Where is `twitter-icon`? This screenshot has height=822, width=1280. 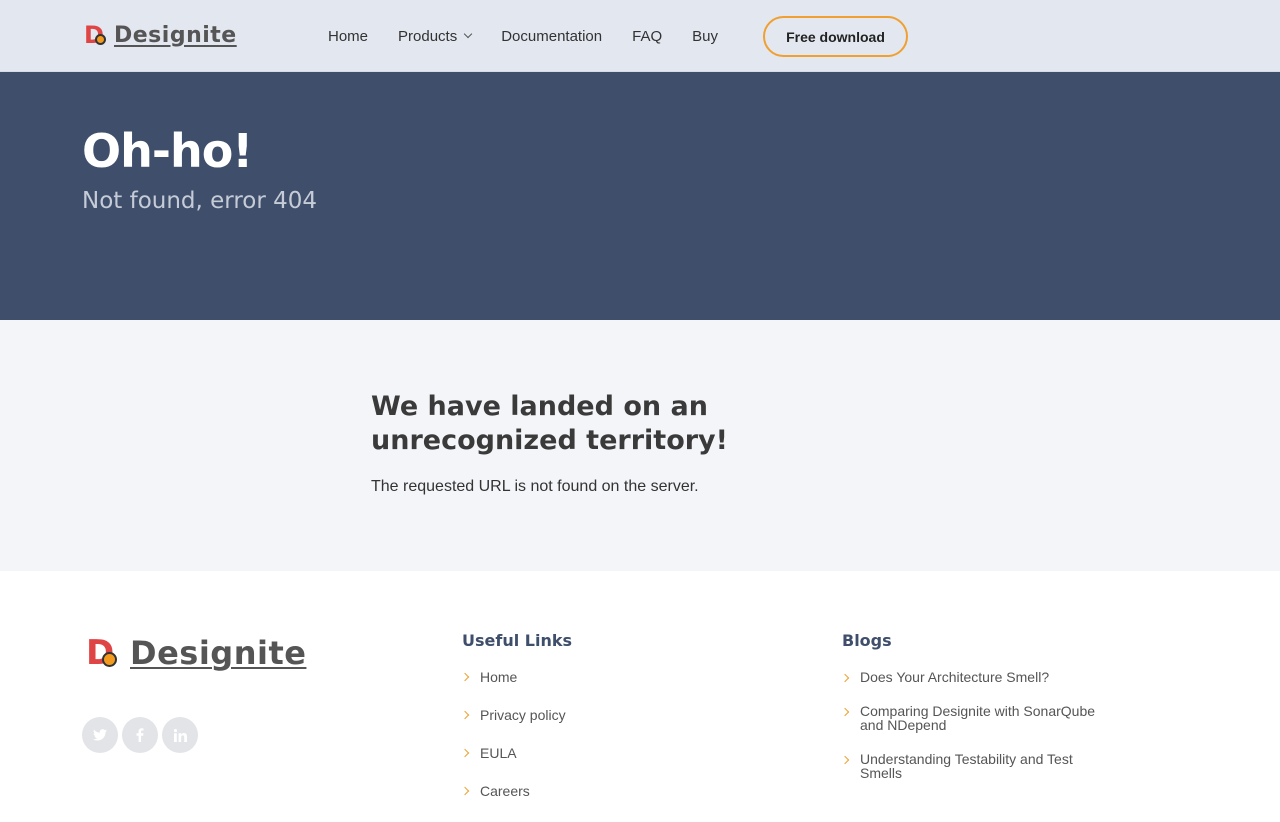 twitter-icon is located at coordinates (100, 735).